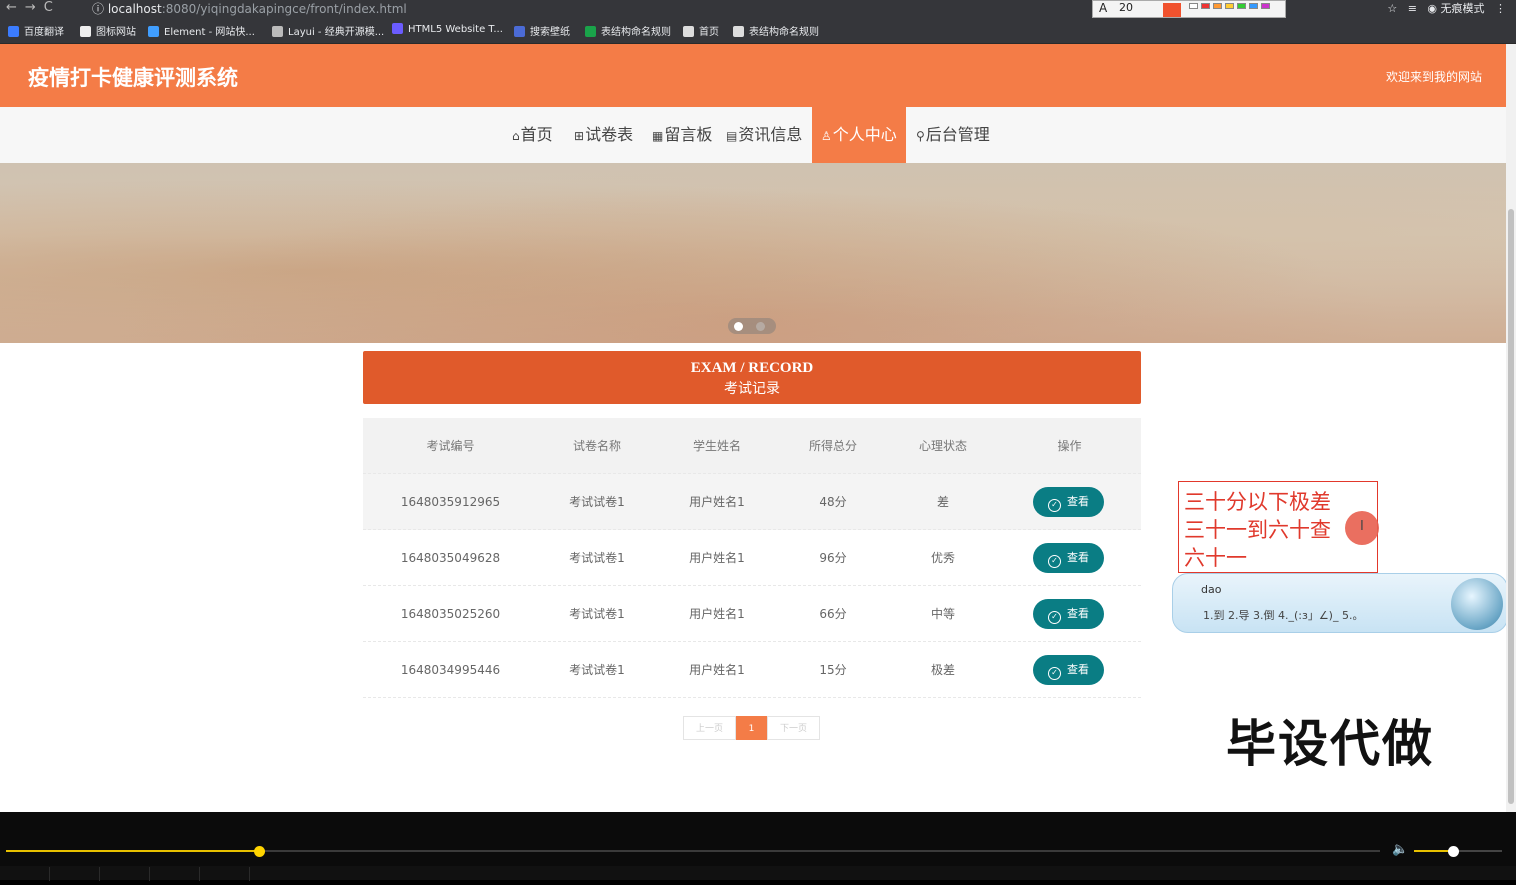  I want to click on ime-candidates: 1.到 2.导 3.倒 4._(:з」∠)_ 5.。, so click(1283, 615).